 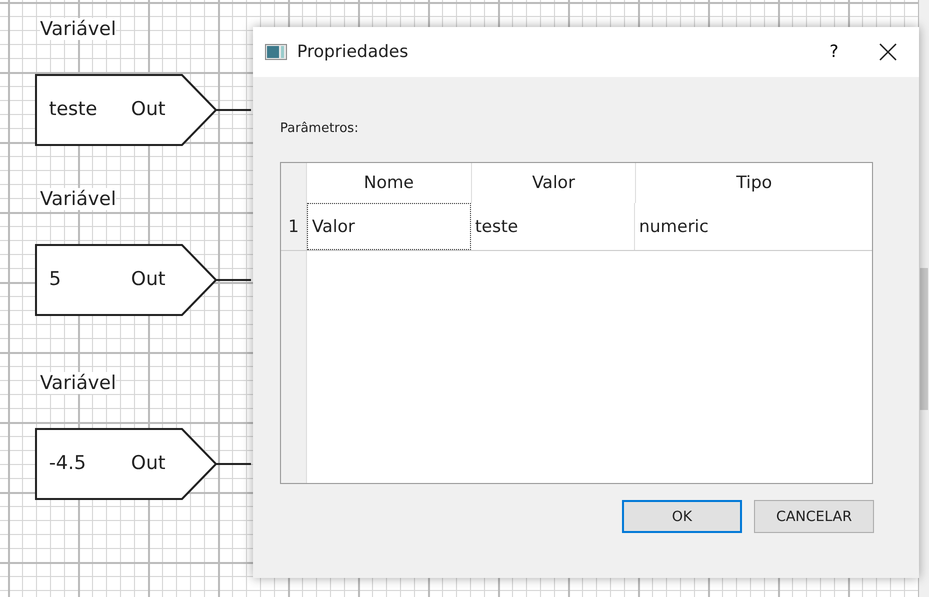 I want to click on row-number: 1, so click(x=294, y=226).